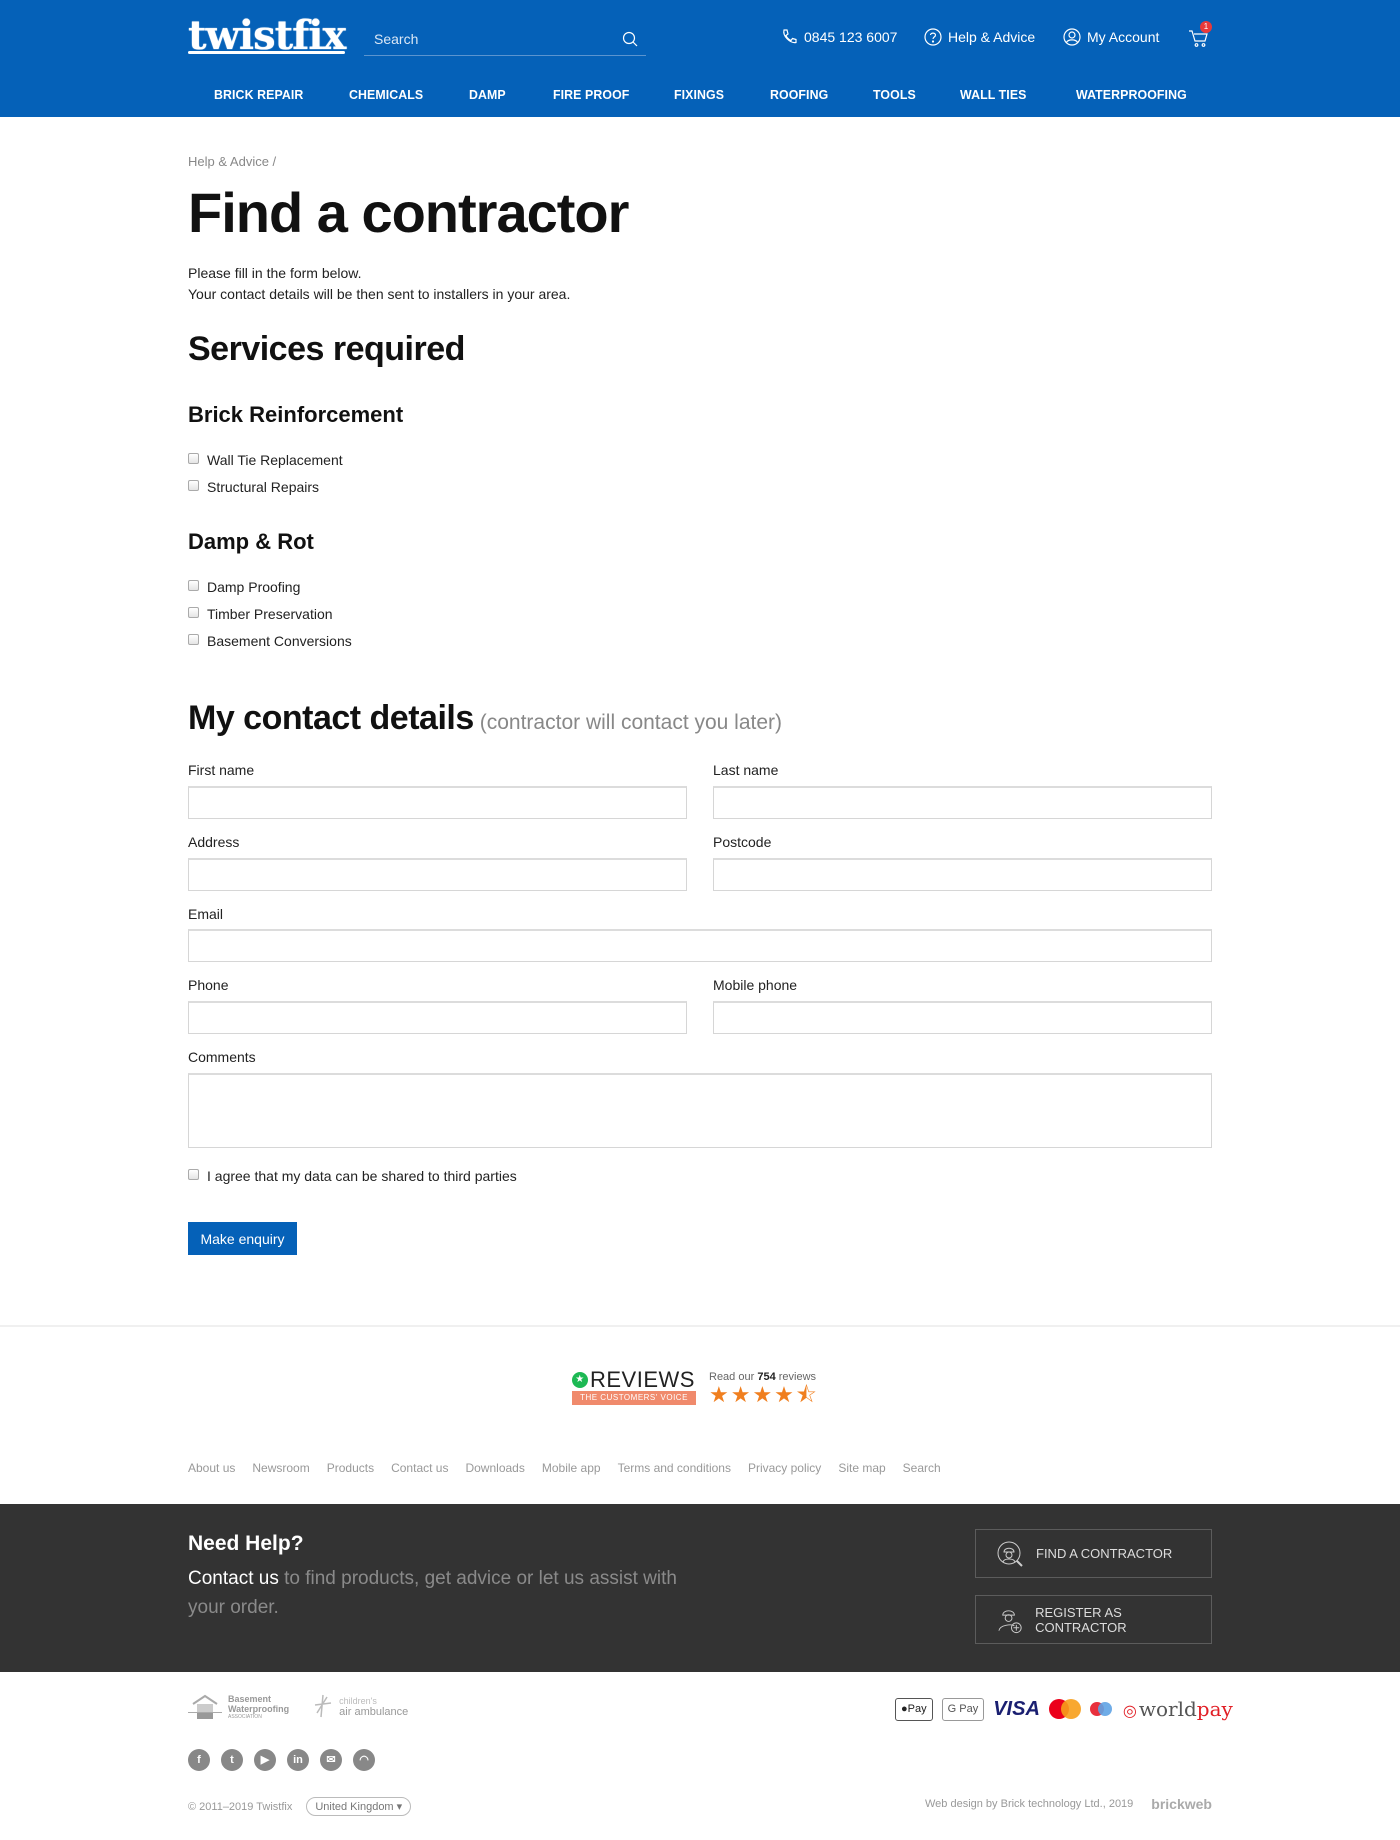  I want to click on question-circle-icon, so click(933, 37).